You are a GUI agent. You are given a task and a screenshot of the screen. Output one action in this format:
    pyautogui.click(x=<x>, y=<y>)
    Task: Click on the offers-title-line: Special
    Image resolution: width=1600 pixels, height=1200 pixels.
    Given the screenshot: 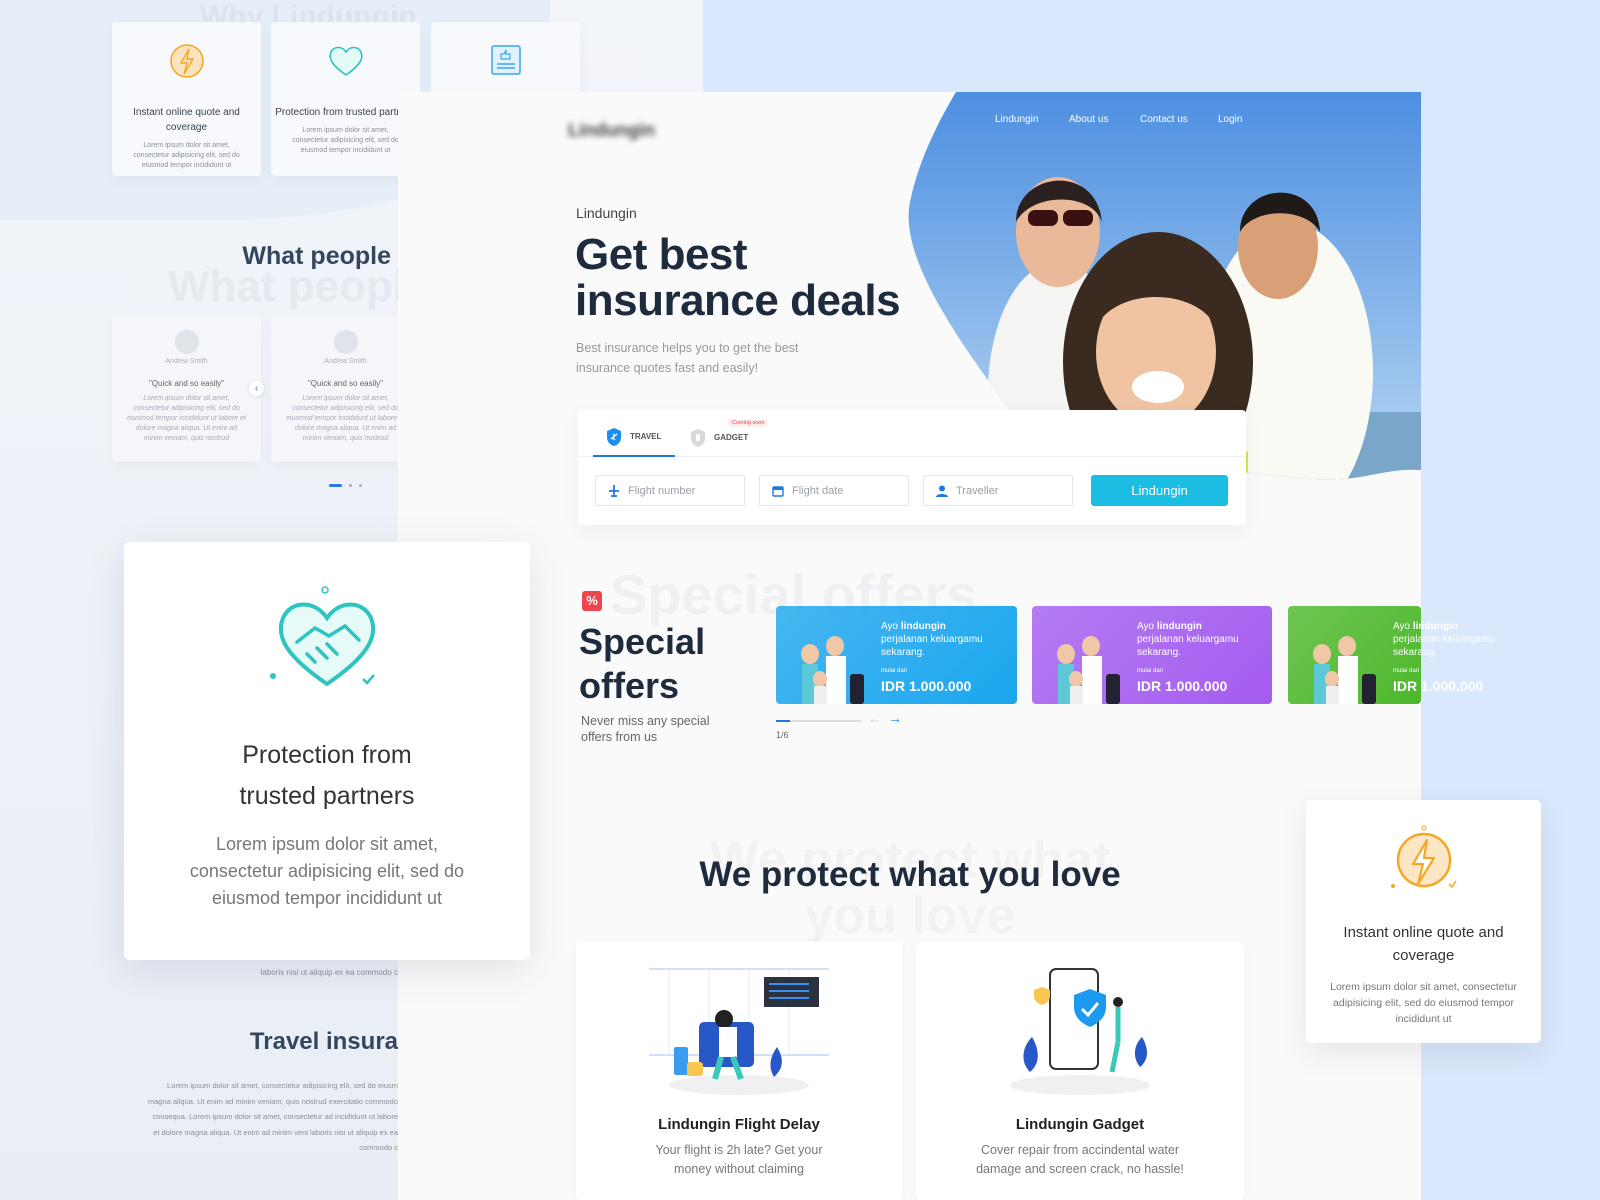 What is the action you would take?
    pyautogui.click(x=642, y=641)
    